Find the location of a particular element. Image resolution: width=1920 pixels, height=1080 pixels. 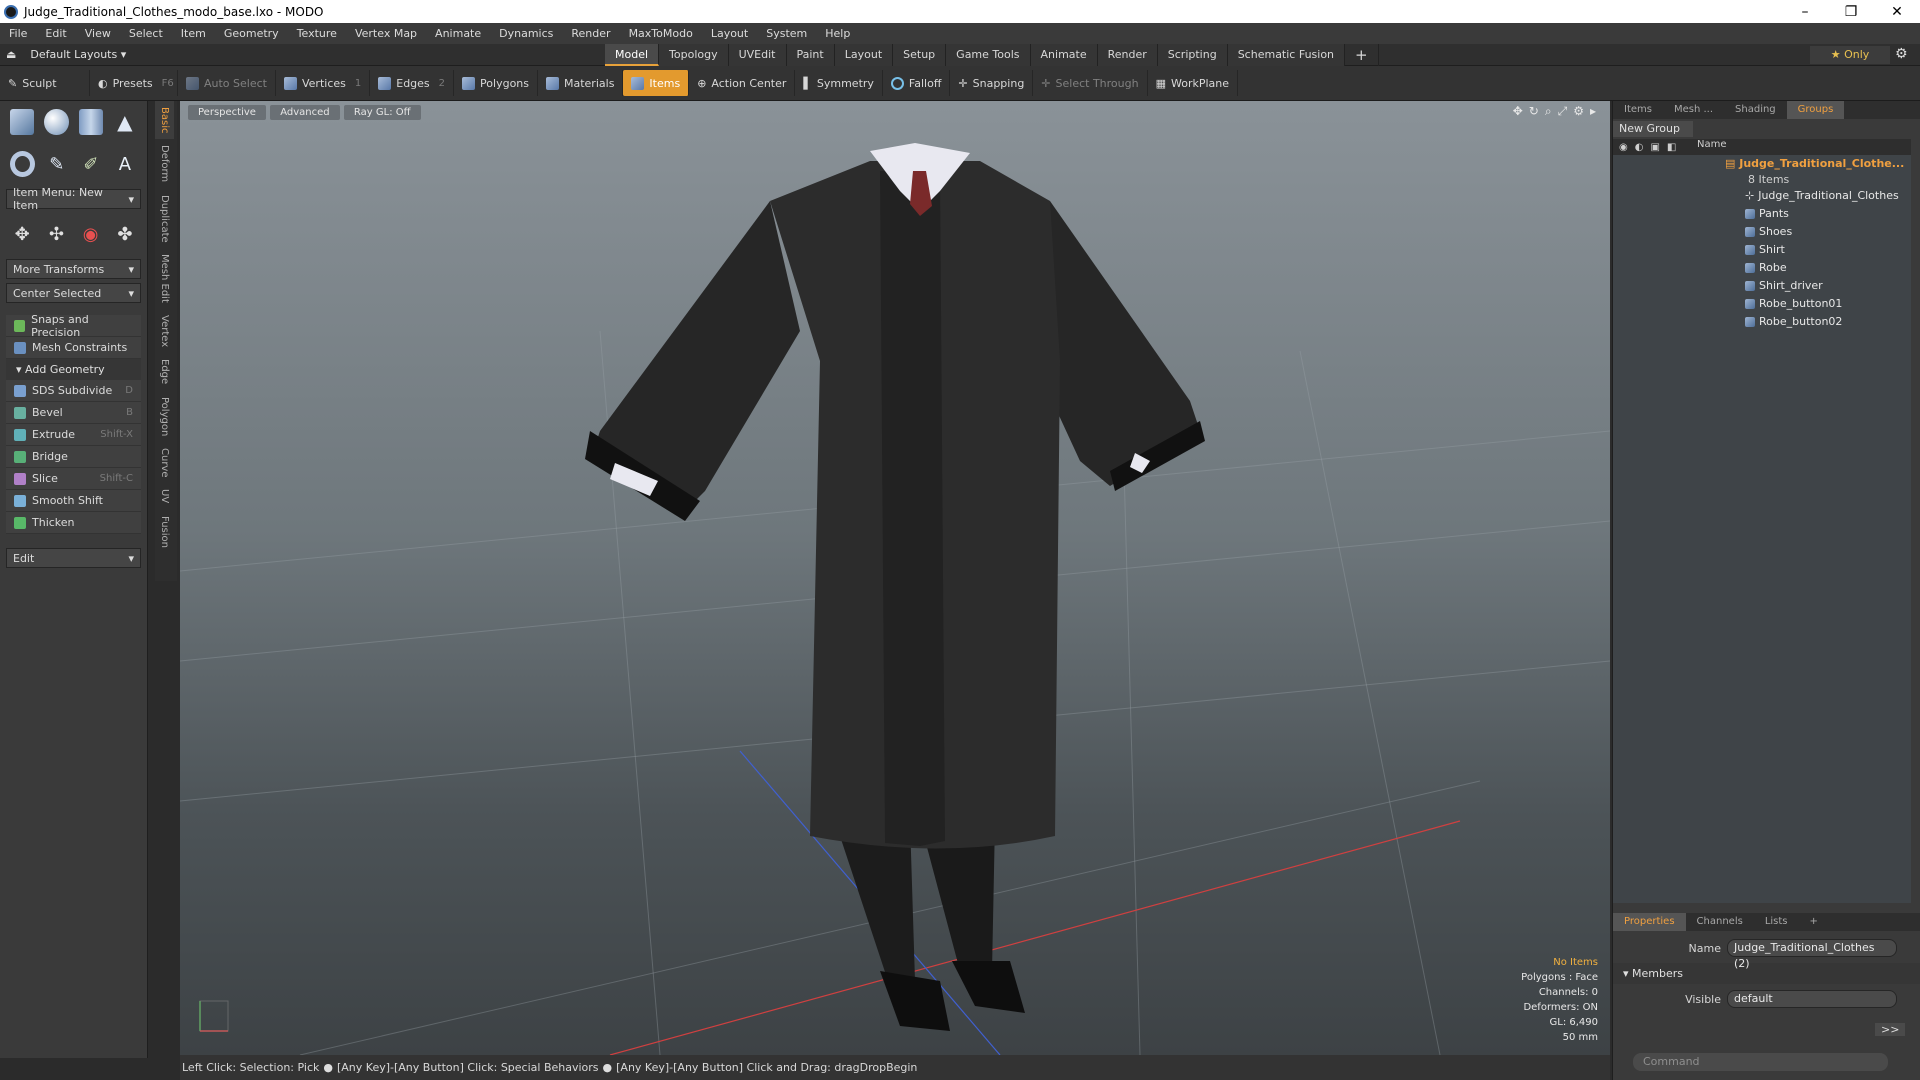

menu-maxtomodo: MaxToModo is located at coordinates (661, 33).